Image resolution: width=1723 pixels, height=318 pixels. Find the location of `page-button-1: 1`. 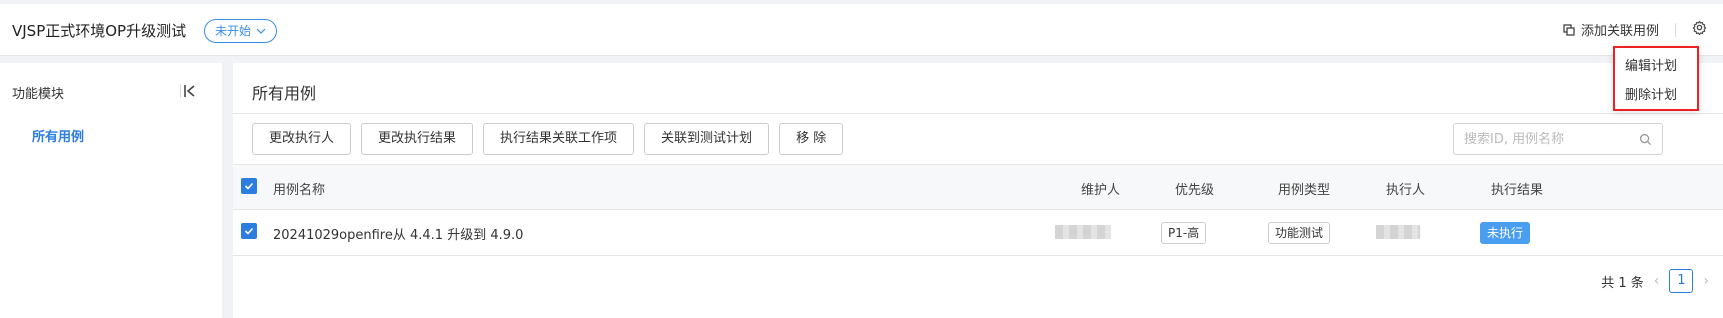

page-button-1: 1 is located at coordinates (1681, 281).